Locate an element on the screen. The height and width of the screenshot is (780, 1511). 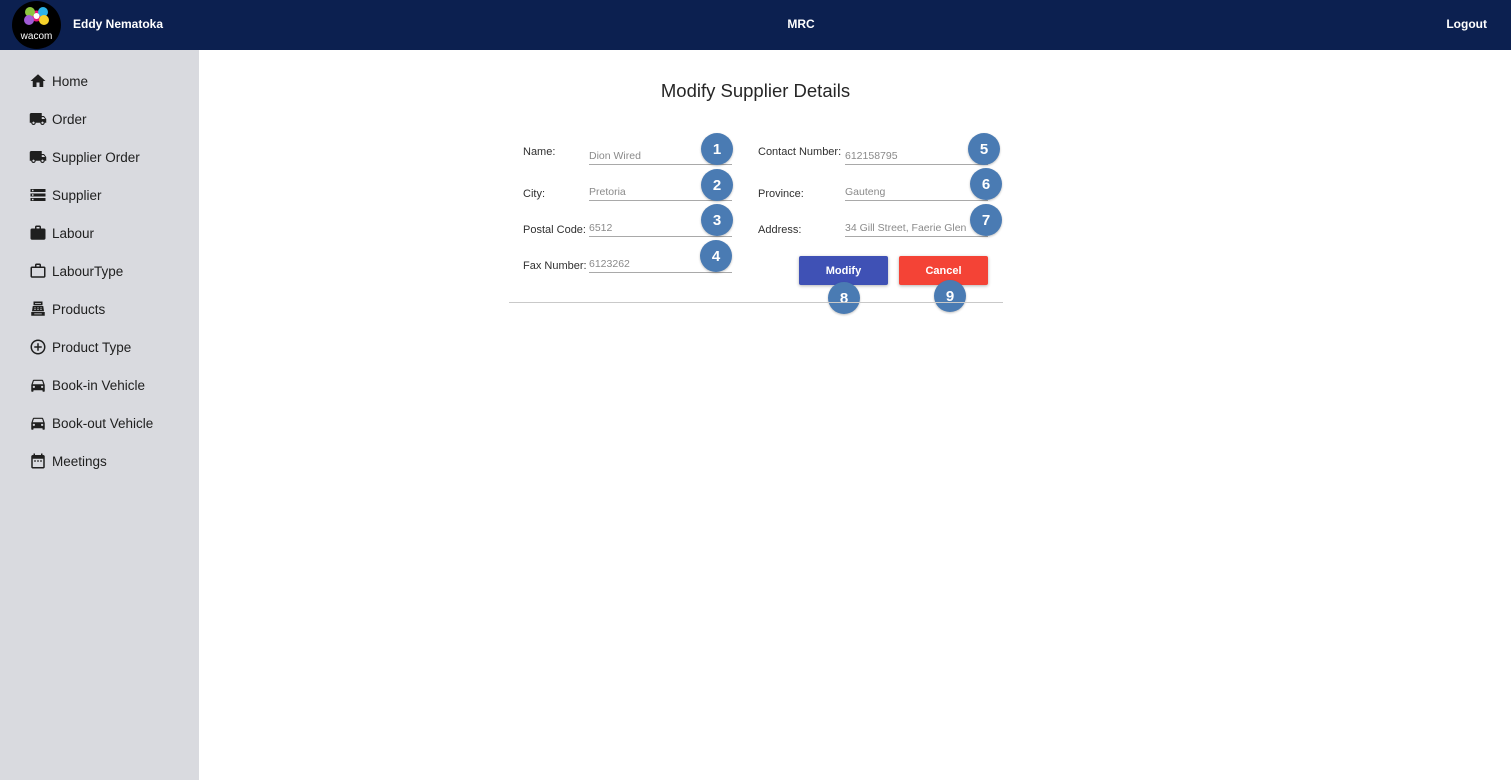
sidebar-item-home: Home is located at coordinates (58, 81).